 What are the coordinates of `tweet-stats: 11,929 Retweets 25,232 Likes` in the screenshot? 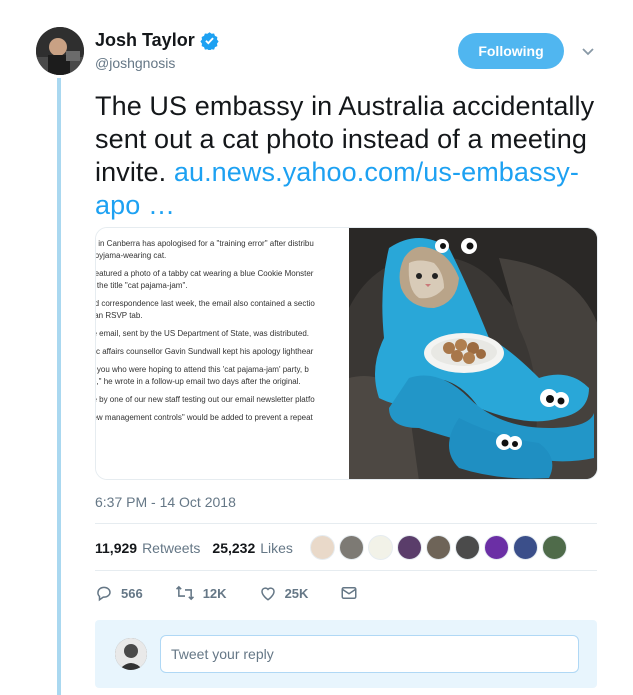 It's located at (194, 548).